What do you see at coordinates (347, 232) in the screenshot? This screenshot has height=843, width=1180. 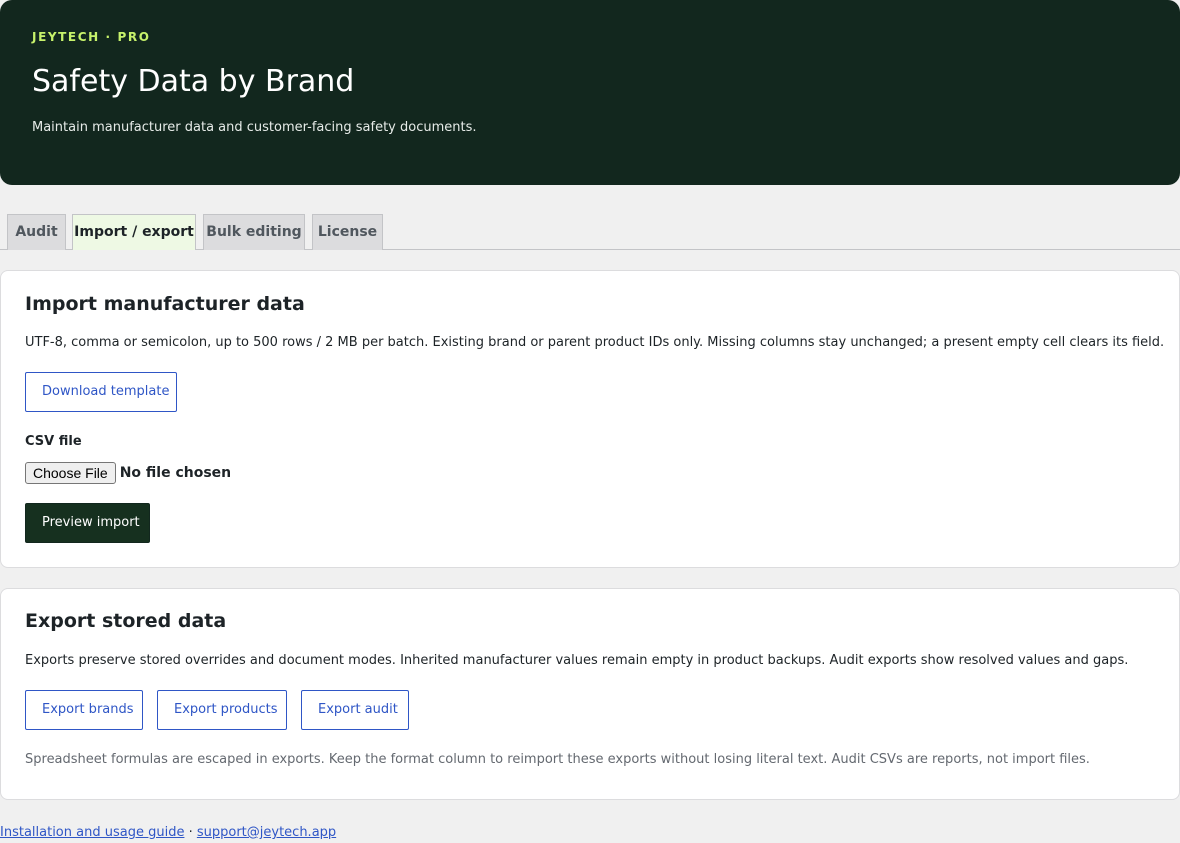 I see `tab-license: License` at bounding box center [347, 232].